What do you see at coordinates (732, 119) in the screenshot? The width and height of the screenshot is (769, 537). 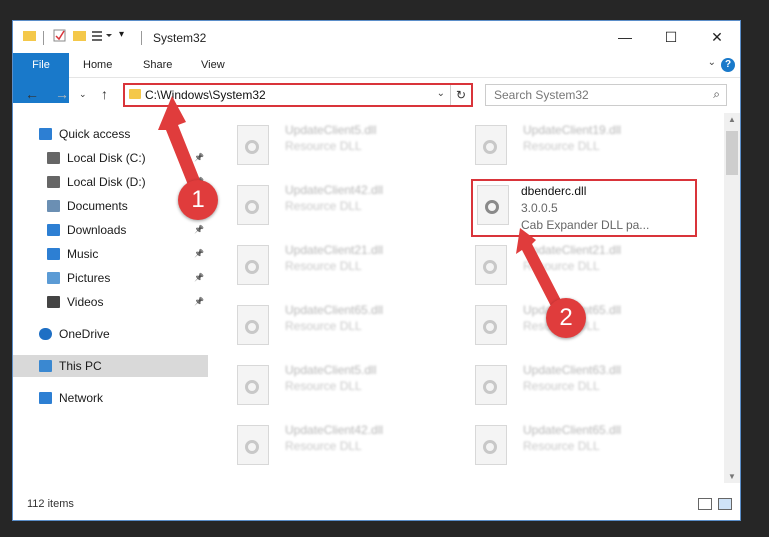 I see `scroll-up-icon: ▲` at bounding box center [732, 119].